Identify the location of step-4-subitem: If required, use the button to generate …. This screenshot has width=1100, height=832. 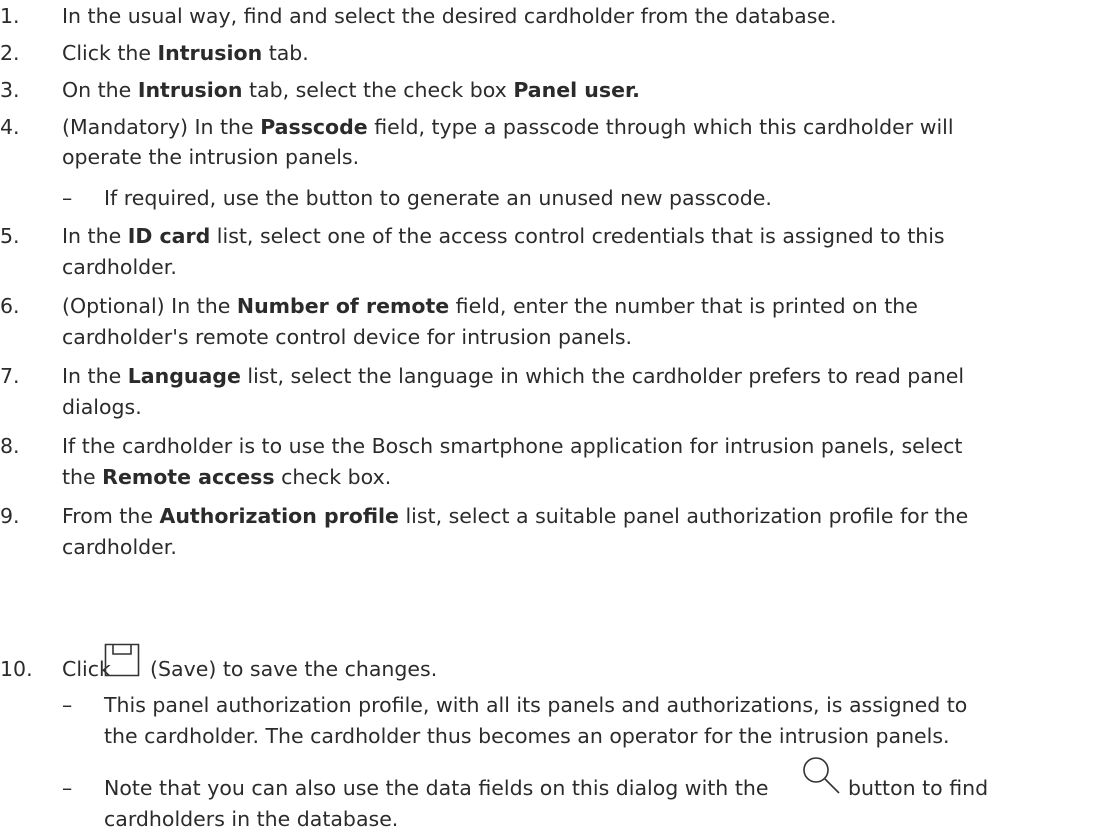
(438, 198).